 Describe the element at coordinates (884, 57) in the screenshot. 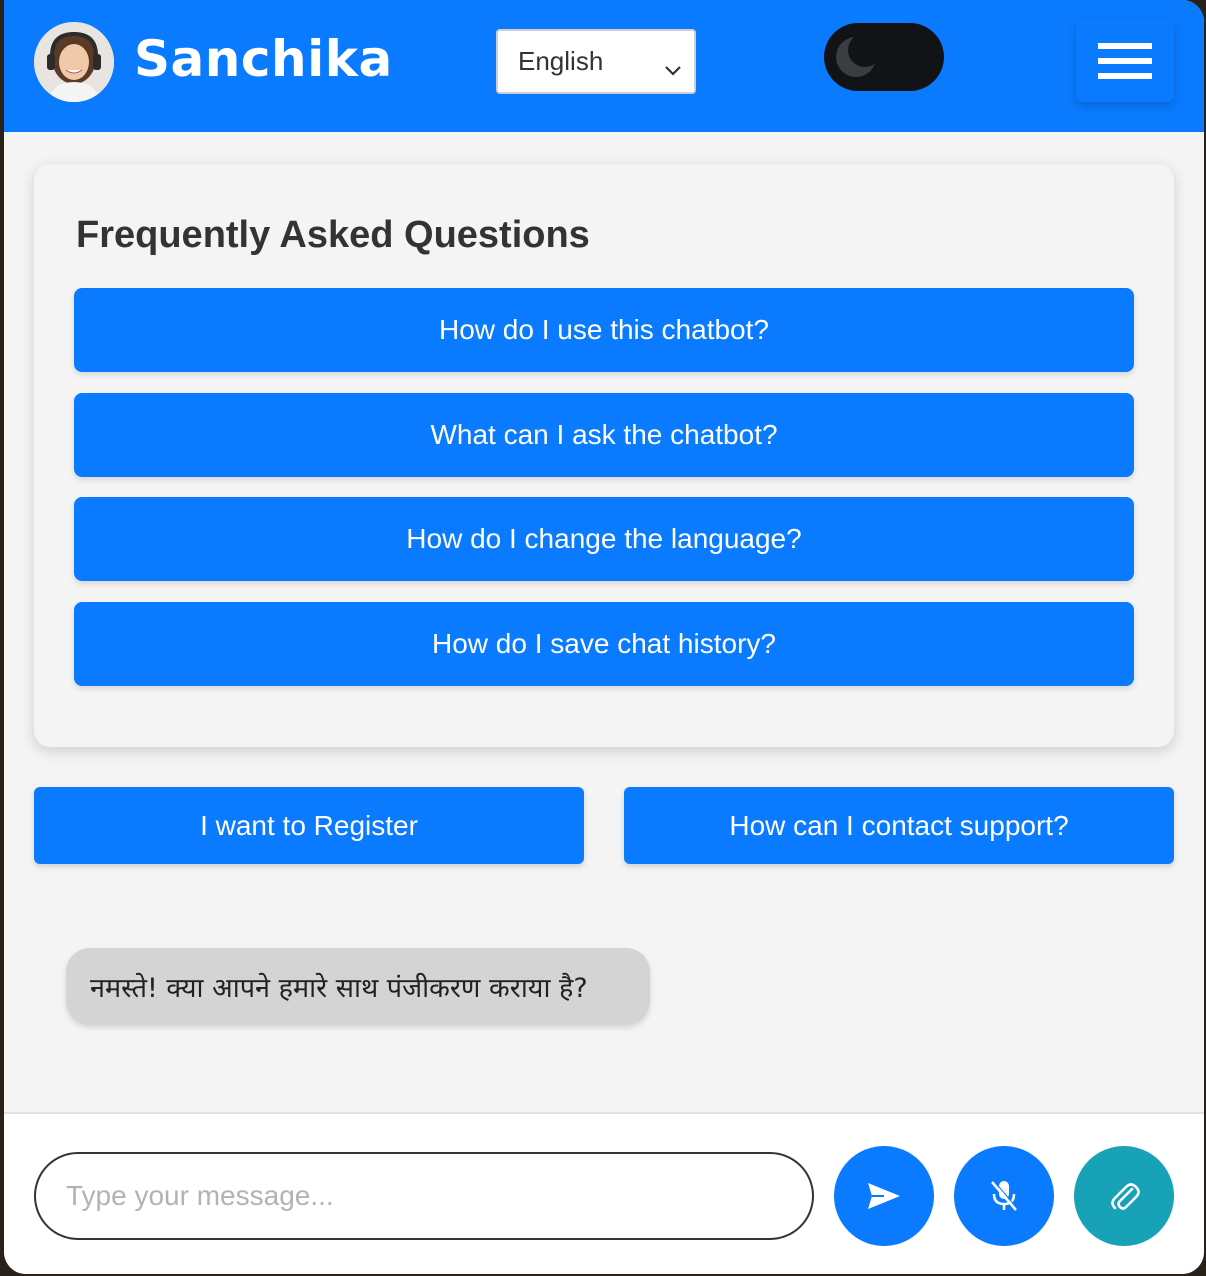

I see `dark-mode-toggle` at that location.